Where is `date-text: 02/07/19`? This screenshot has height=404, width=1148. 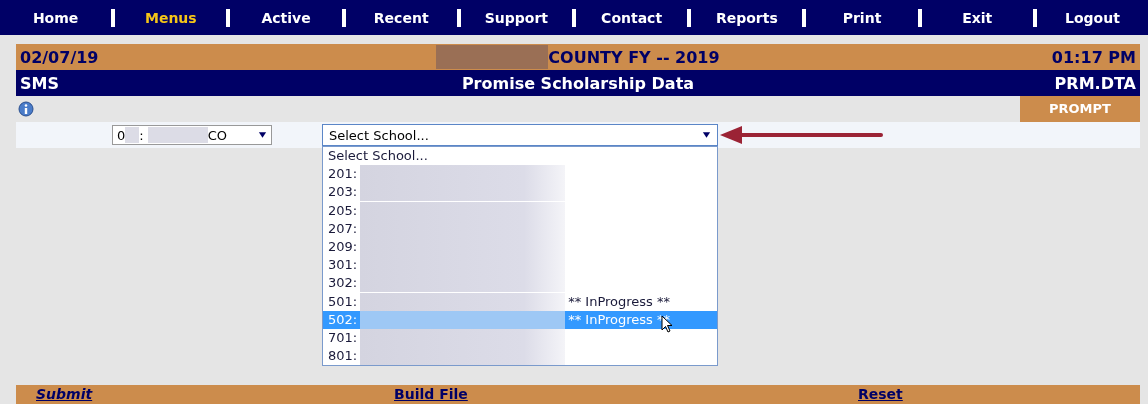 date-text: 02/07/19 is located at coordinates (60, 57).